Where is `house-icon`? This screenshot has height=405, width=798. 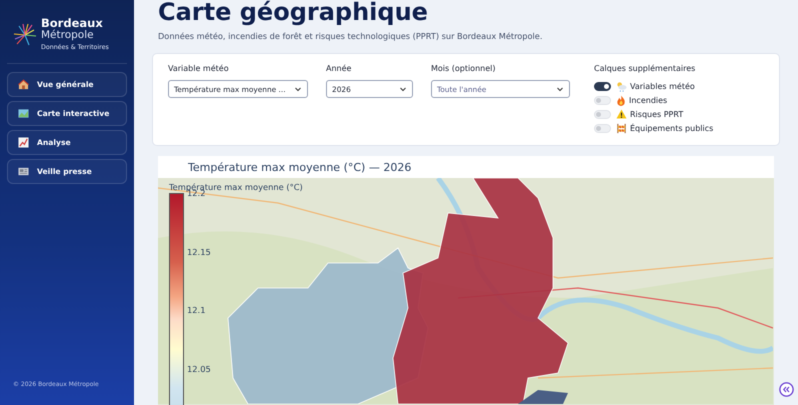 house-icon is located at coordinates (23, 84).